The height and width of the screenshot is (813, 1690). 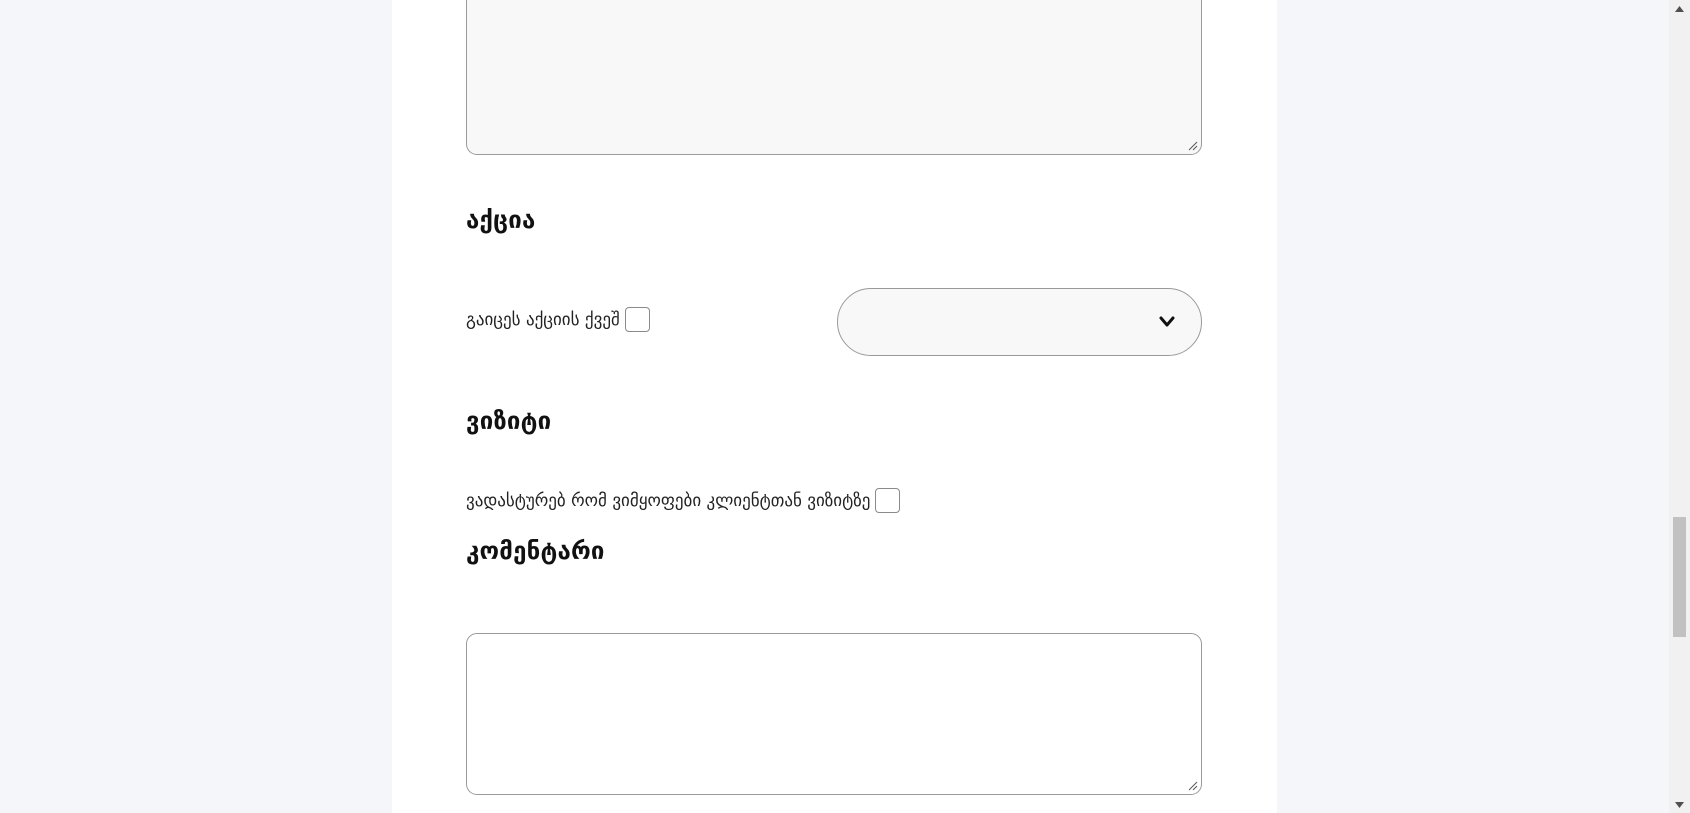 I want to click on chevron-down-icon, so click(x=1167, y=321).